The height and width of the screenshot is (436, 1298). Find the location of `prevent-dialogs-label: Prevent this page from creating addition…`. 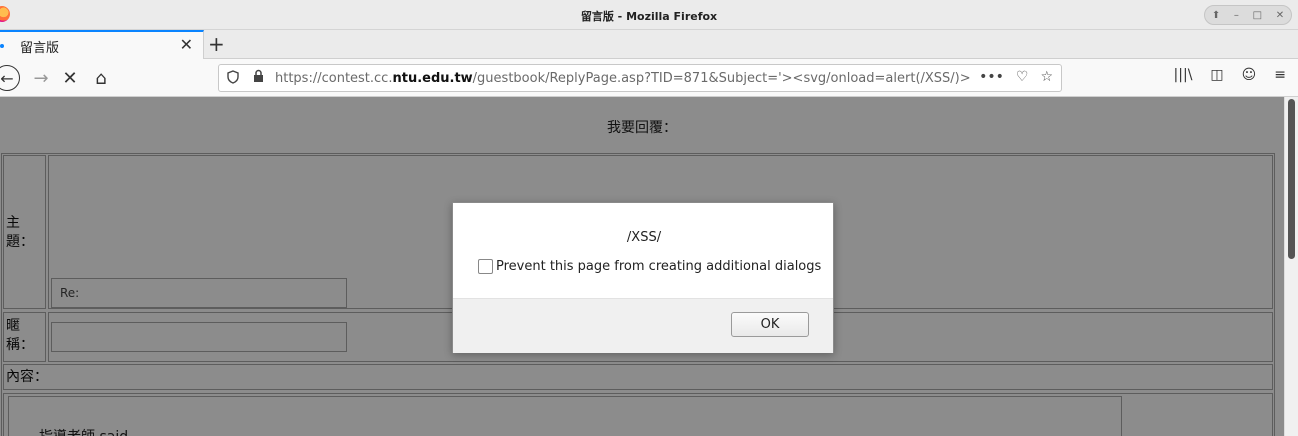

prevent-dialogs-label: Prevent this page from creating addition… is located at coordinates (658, 266).